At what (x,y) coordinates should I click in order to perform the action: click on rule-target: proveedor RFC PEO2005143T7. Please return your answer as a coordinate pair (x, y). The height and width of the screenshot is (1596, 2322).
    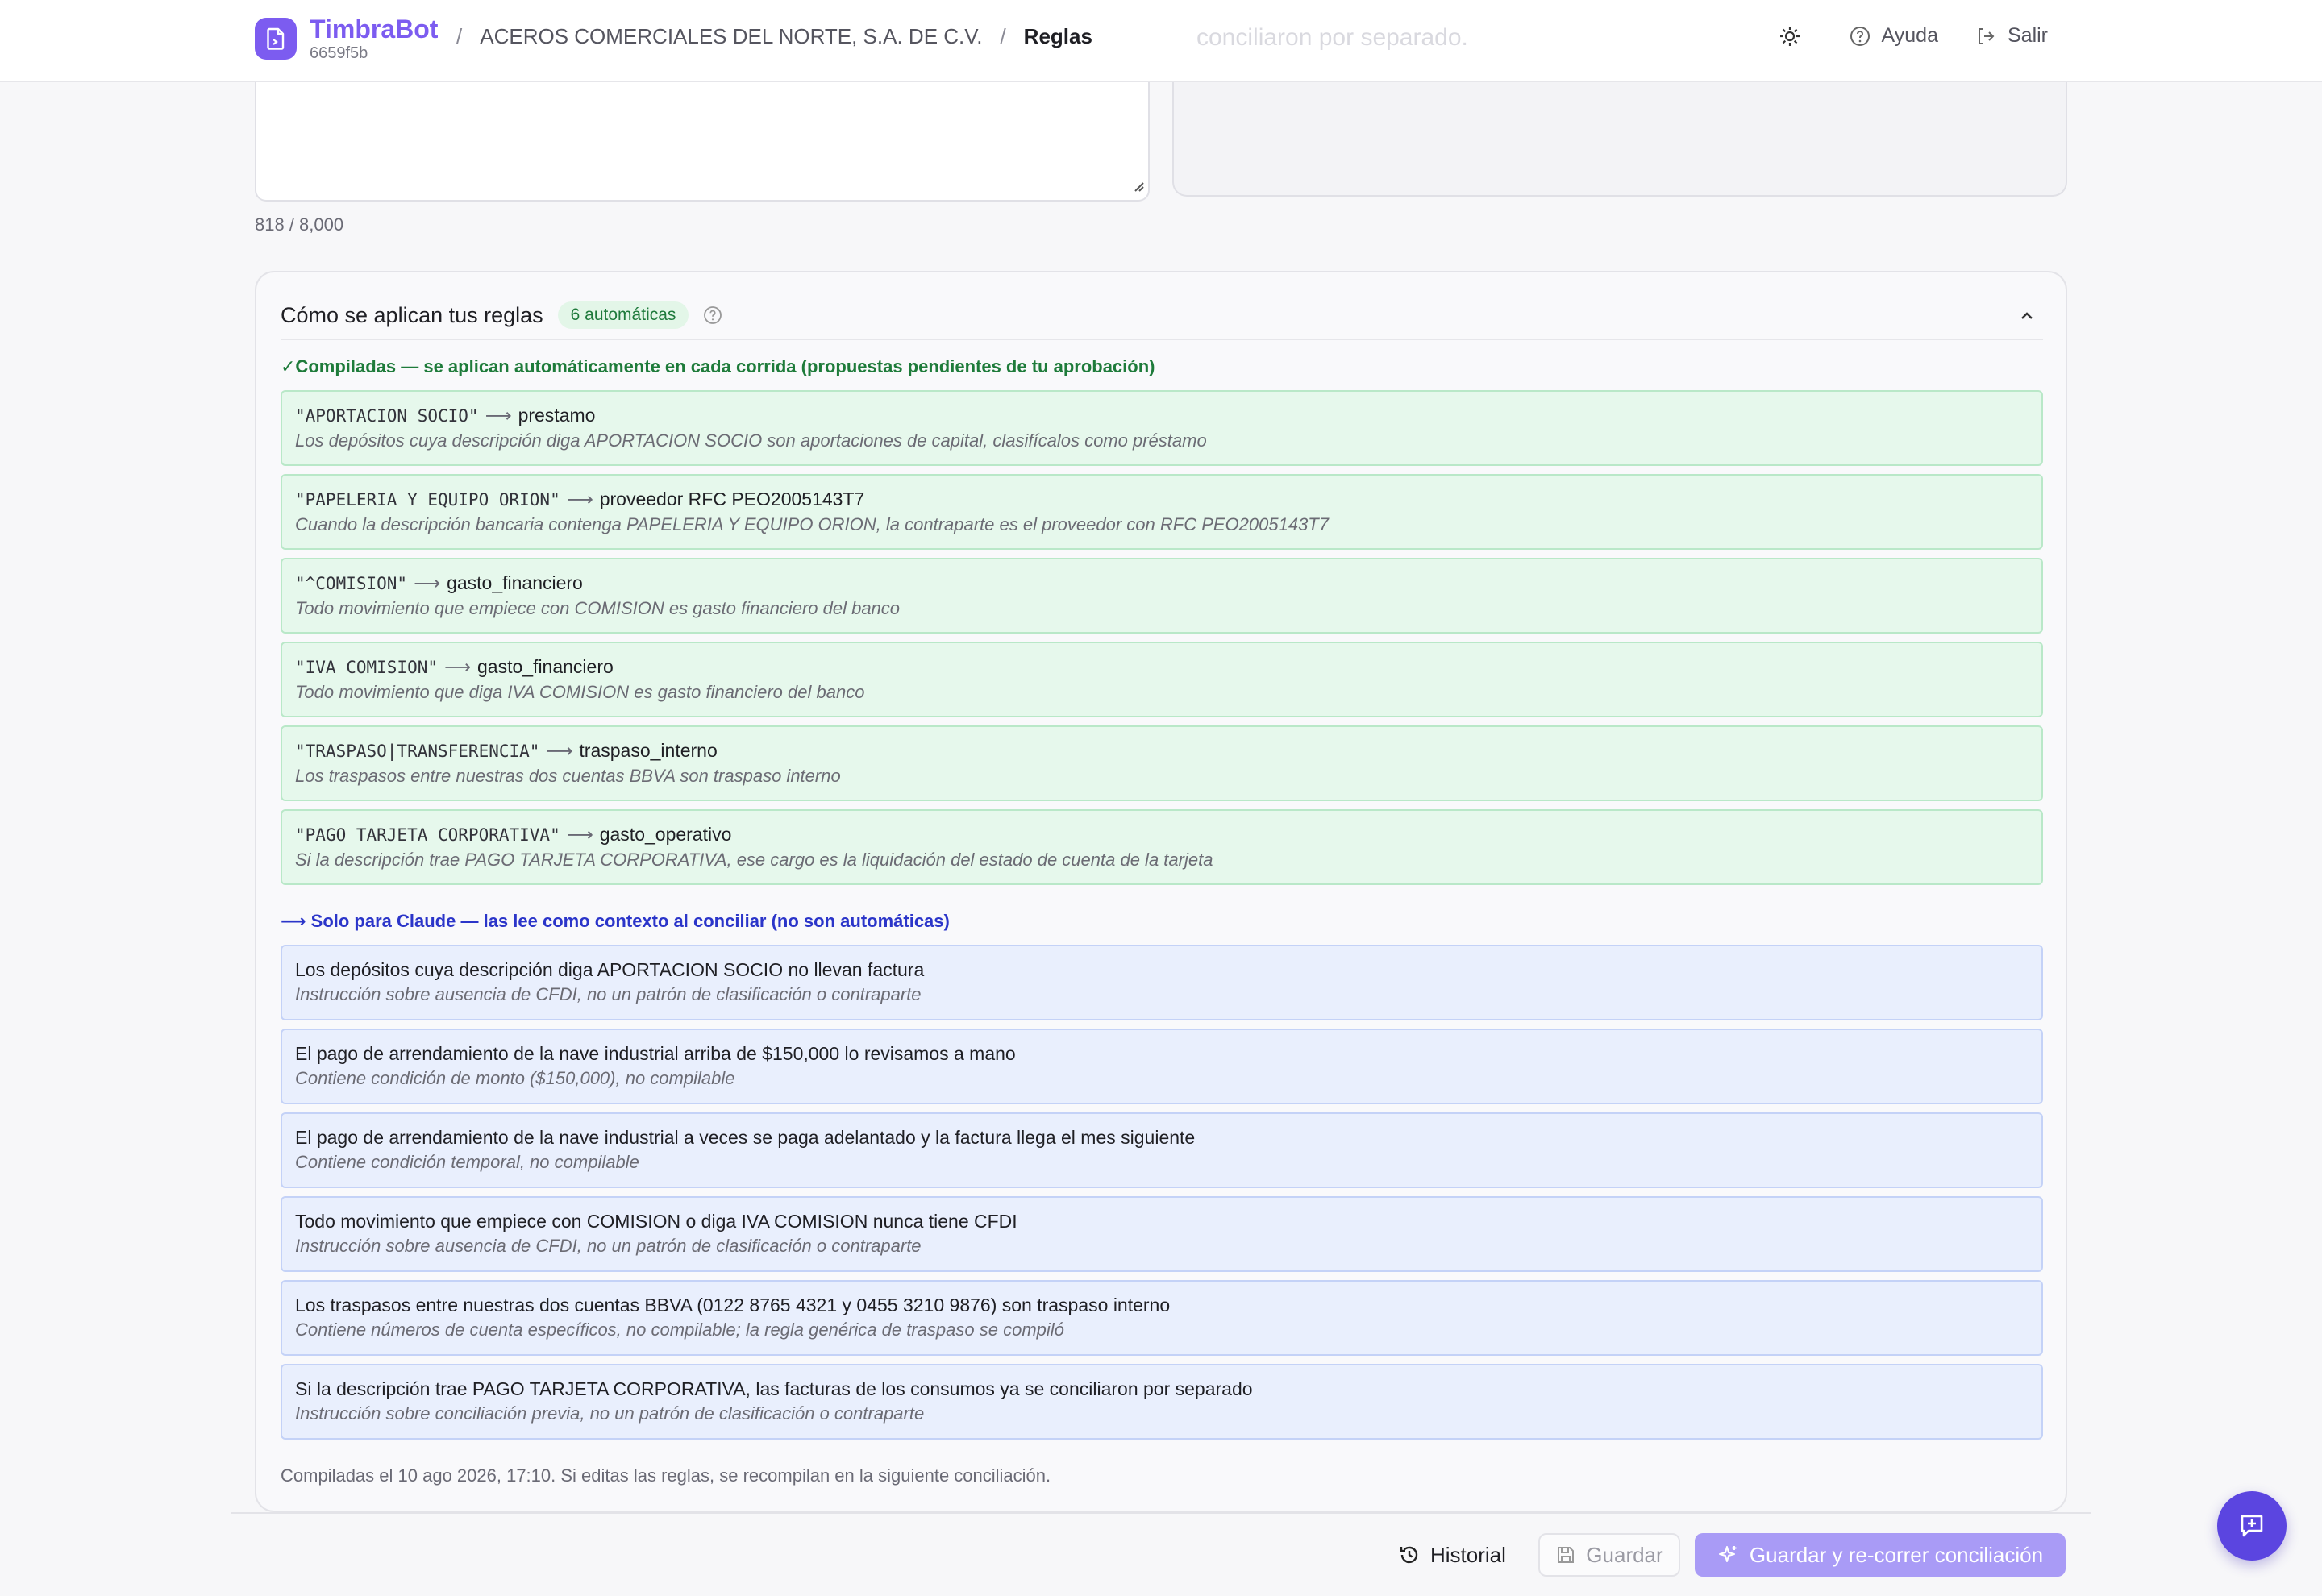
    Looking at the image, I should click on (732, 498).